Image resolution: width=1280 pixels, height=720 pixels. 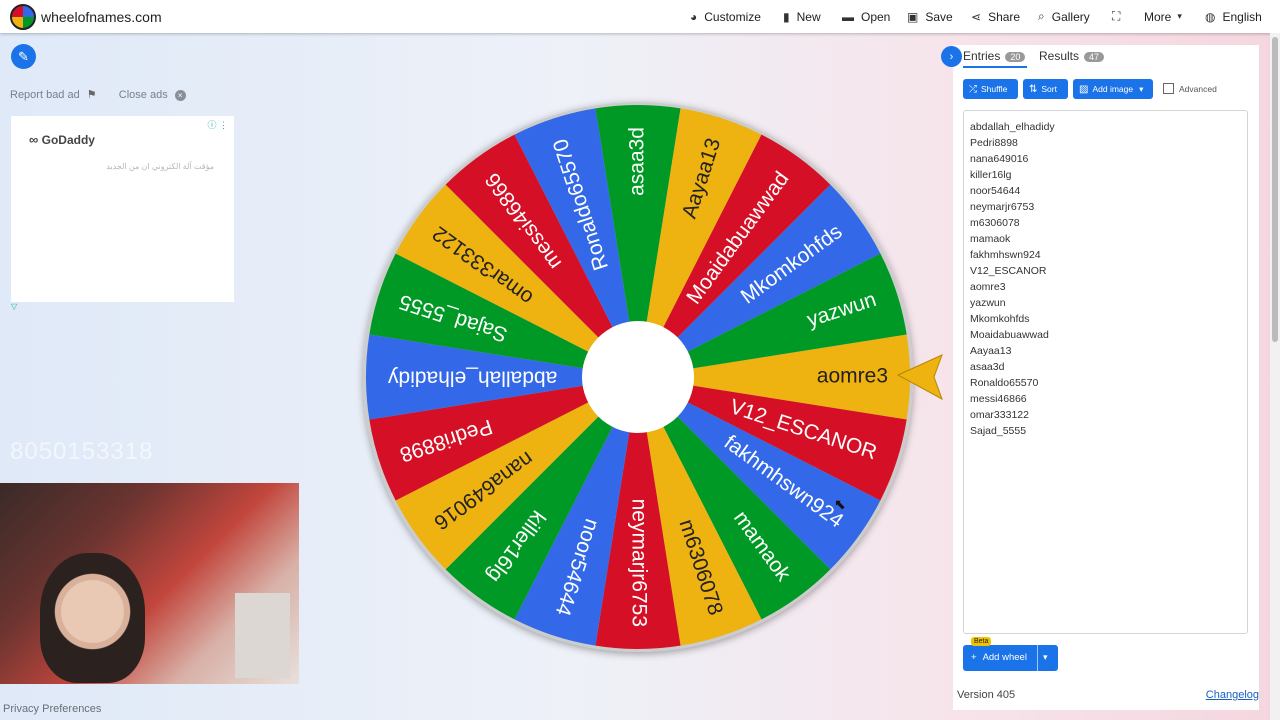 I want to click on entry-line: Aayaa13, so click(x=991, y=351).